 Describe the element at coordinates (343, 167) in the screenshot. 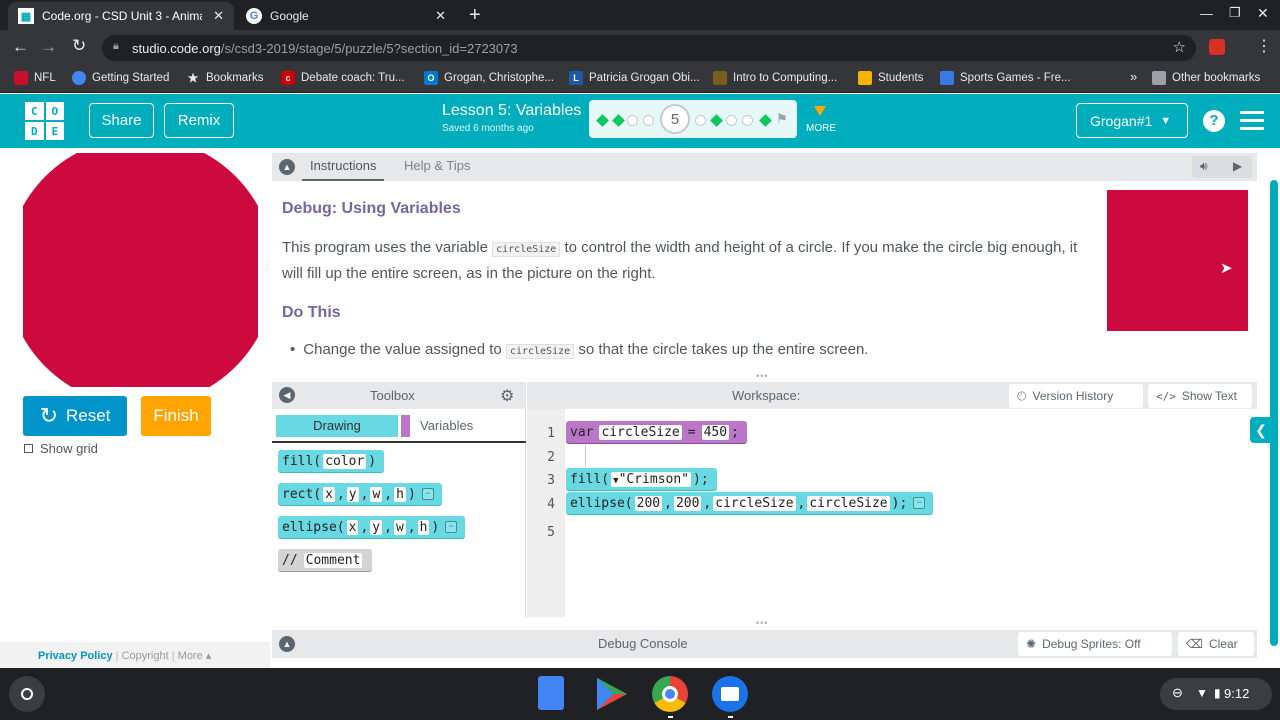

I see `tab-instructions: Instructions` at that location.